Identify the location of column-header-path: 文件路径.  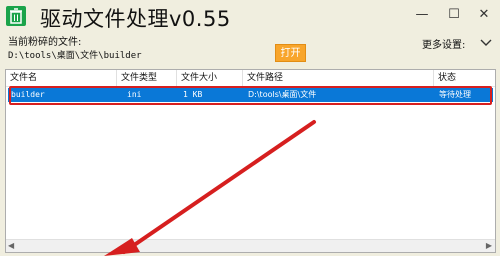
(338, 78).